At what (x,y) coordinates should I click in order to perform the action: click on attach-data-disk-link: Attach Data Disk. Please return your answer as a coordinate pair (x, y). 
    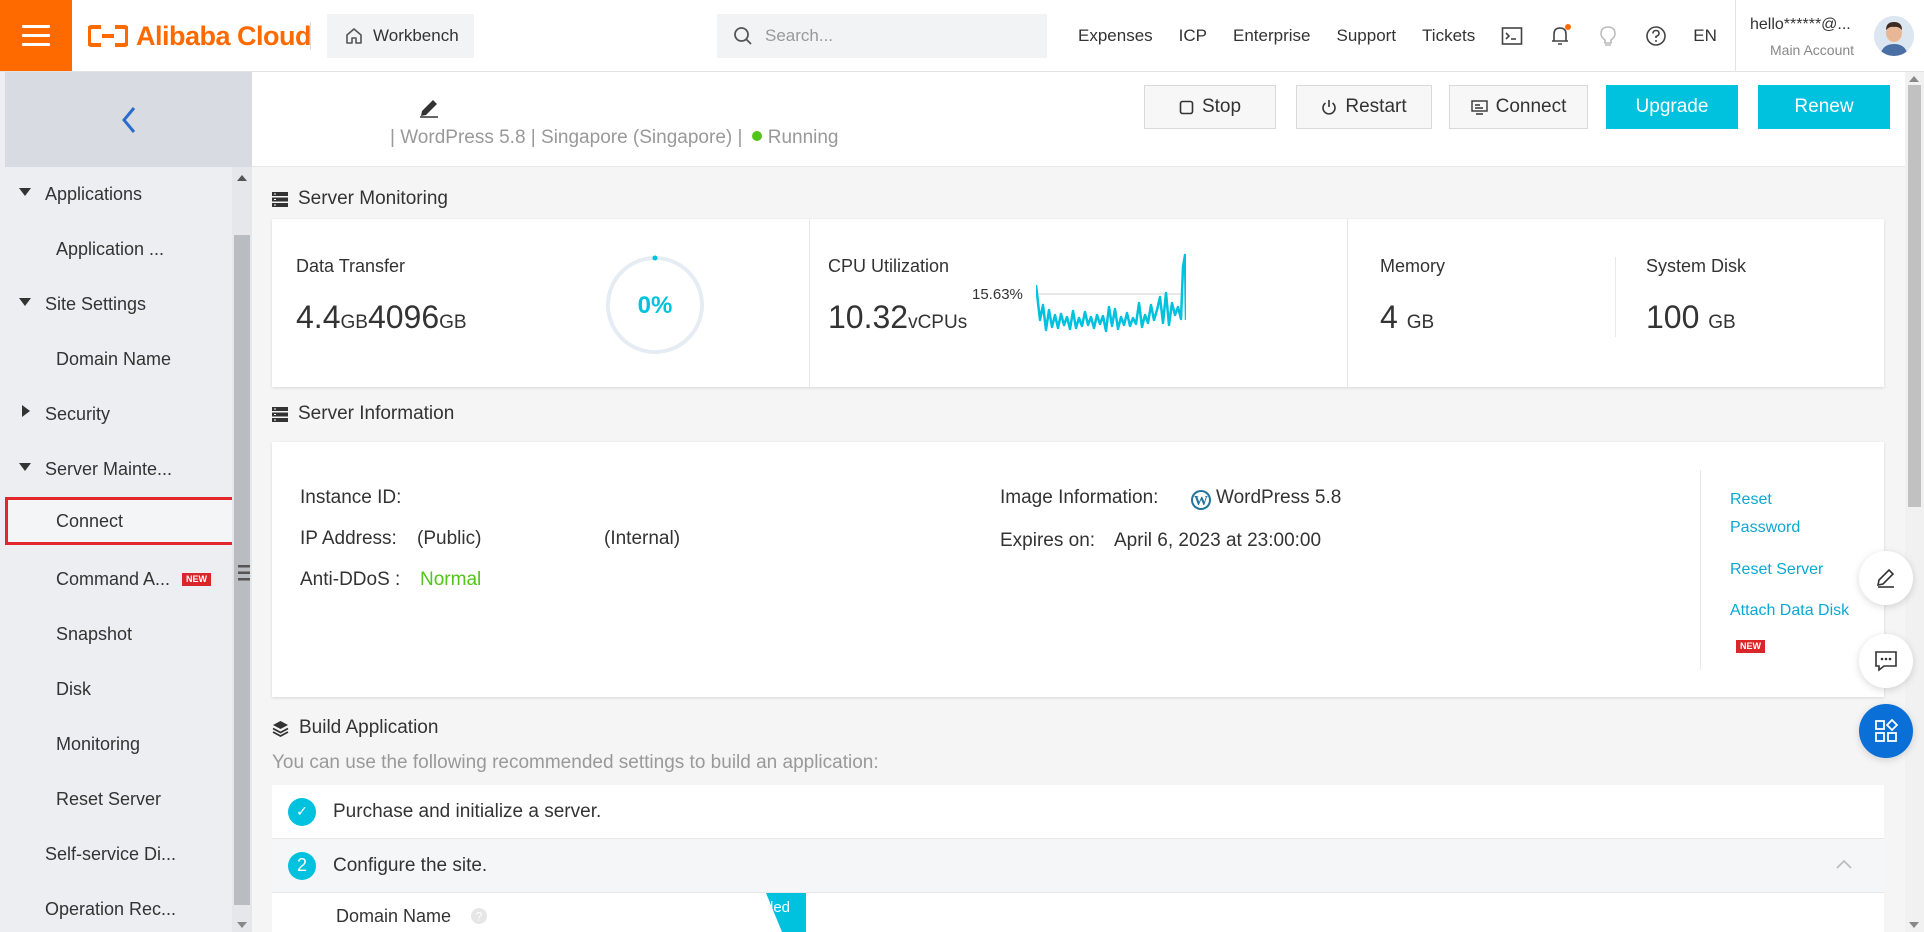
    Looking at the image, I should click on (1789, 611).